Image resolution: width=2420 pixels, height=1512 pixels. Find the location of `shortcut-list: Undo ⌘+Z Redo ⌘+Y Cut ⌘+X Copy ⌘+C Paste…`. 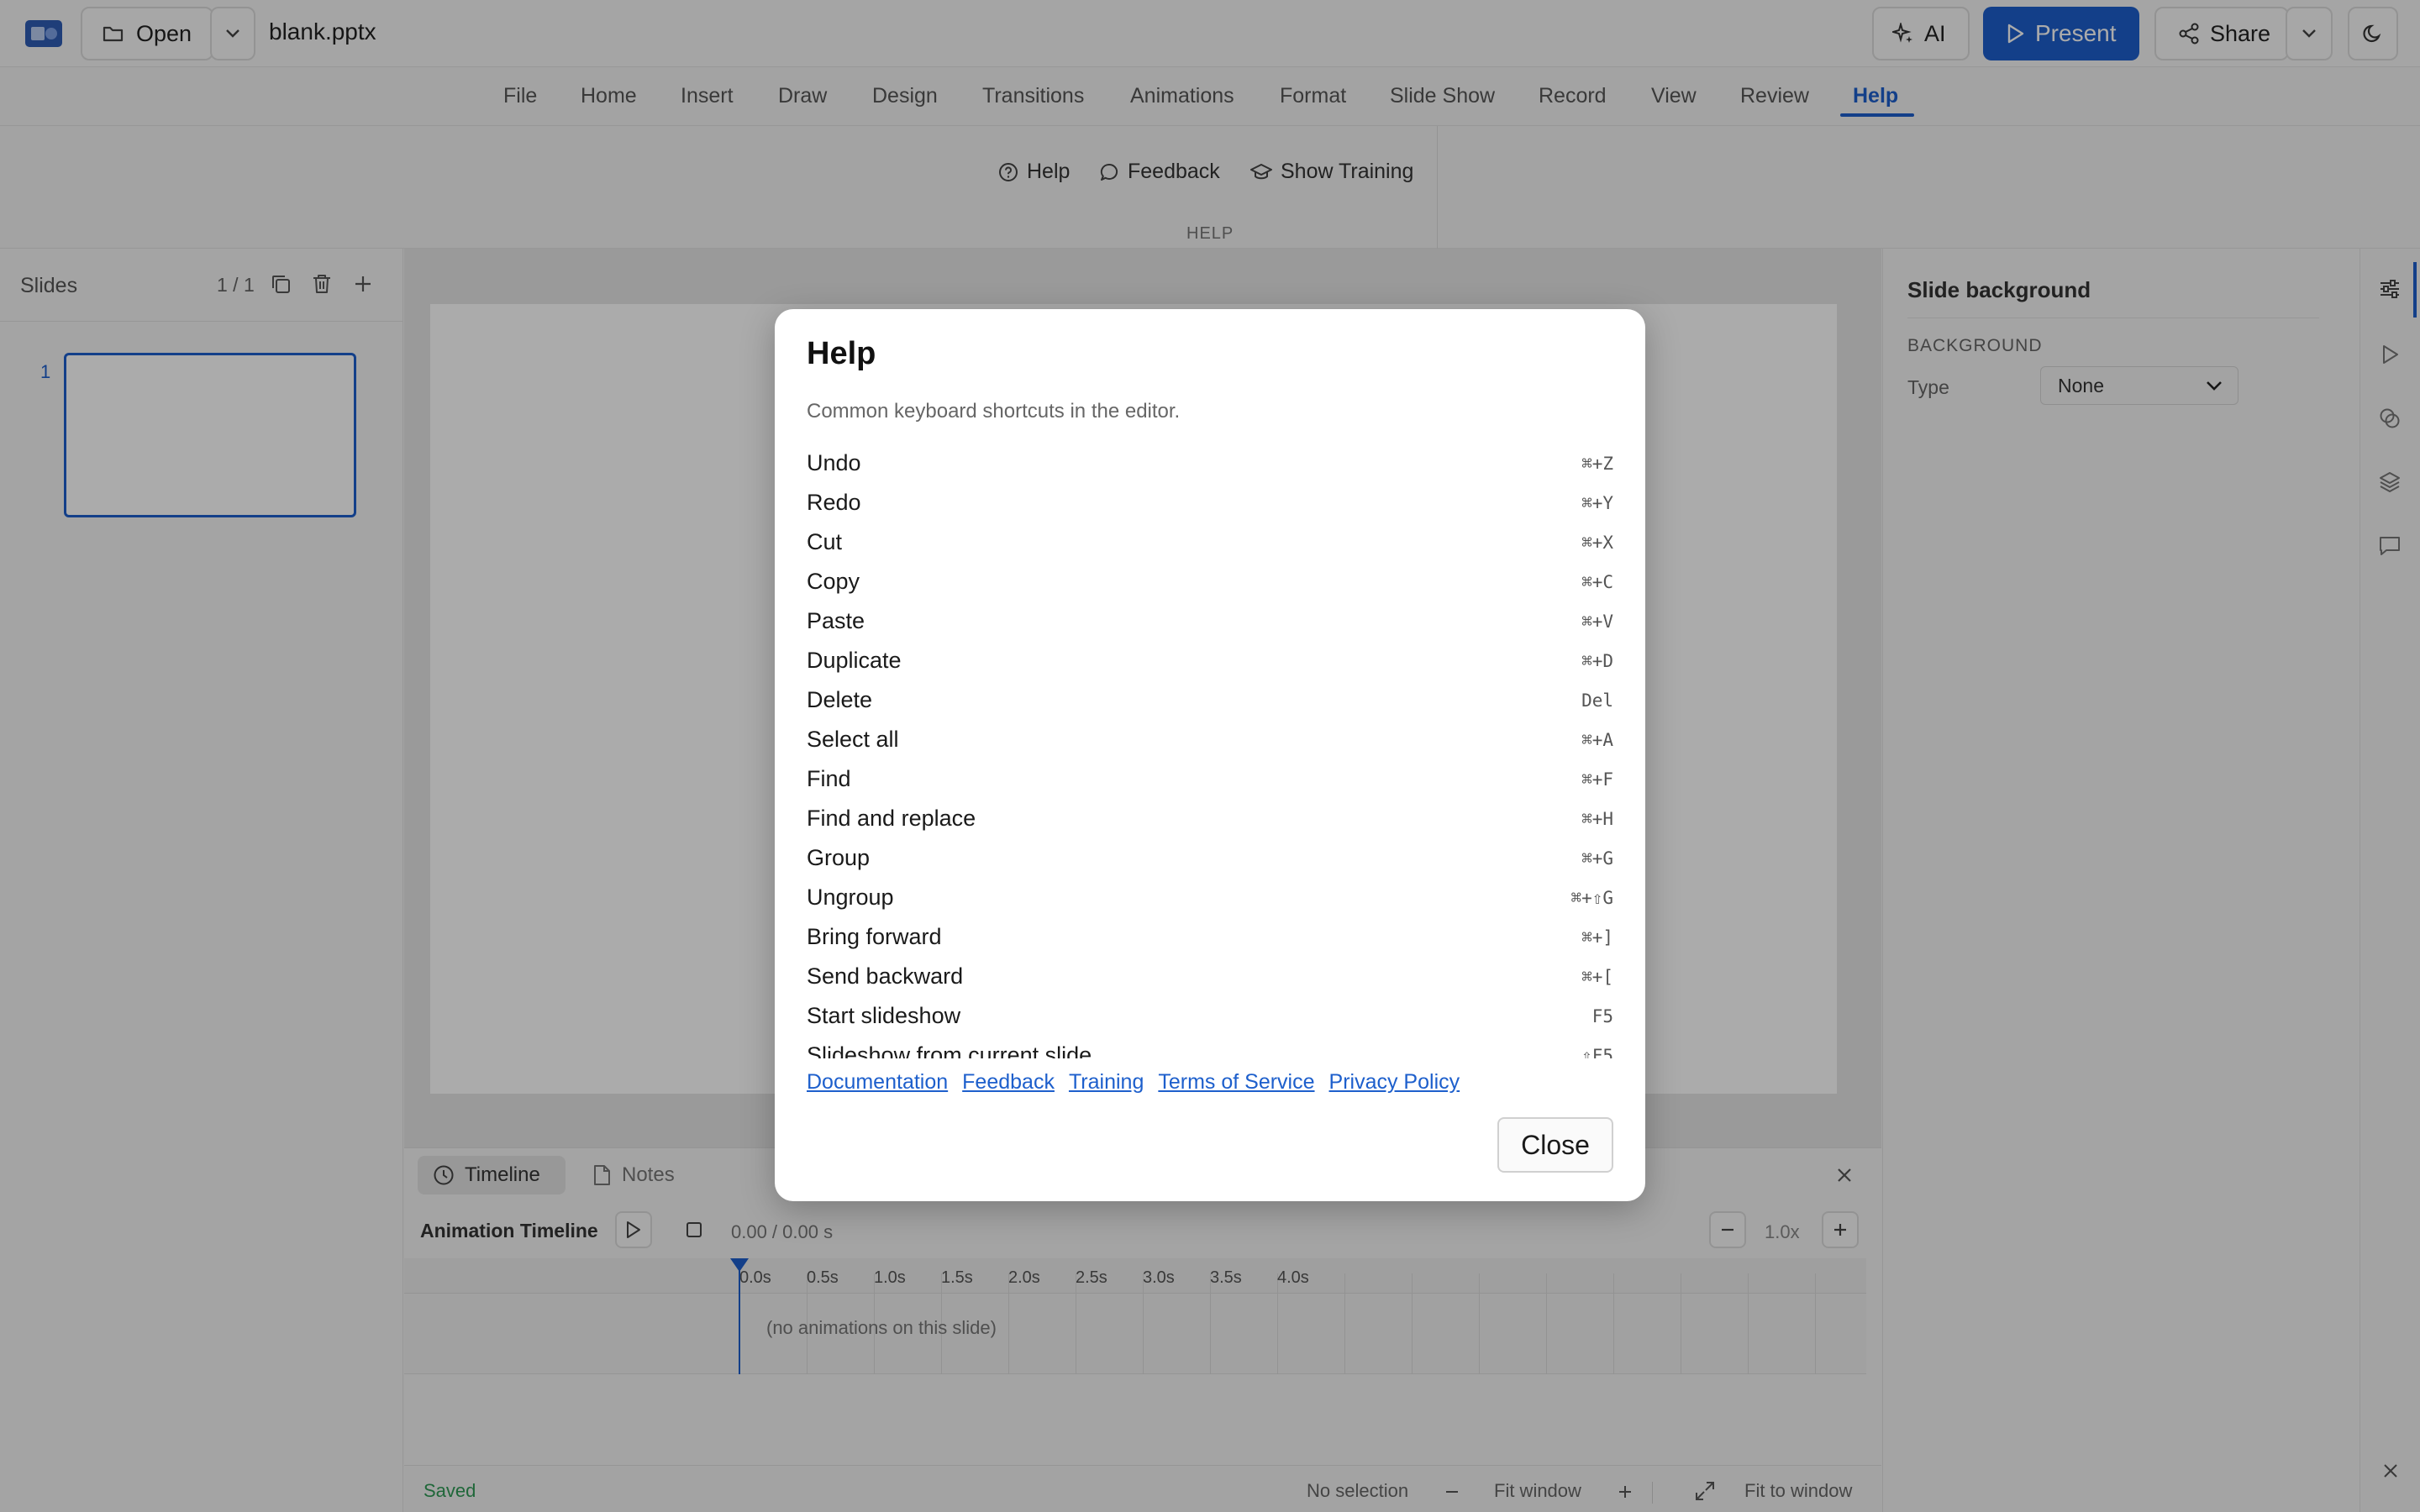

shortcut-list: Undo ⌘+Z Redo ⌘+Y Cut ⌘+X Copy ⌘+C Paste… is located at coordinates (1210, 751).